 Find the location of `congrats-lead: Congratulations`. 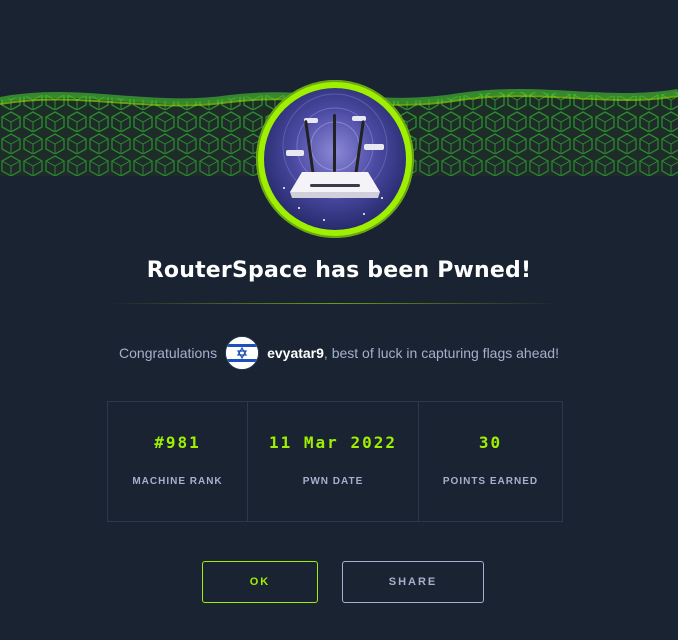

congrats-lead: Congratulations is located at coordinates (168, 353).